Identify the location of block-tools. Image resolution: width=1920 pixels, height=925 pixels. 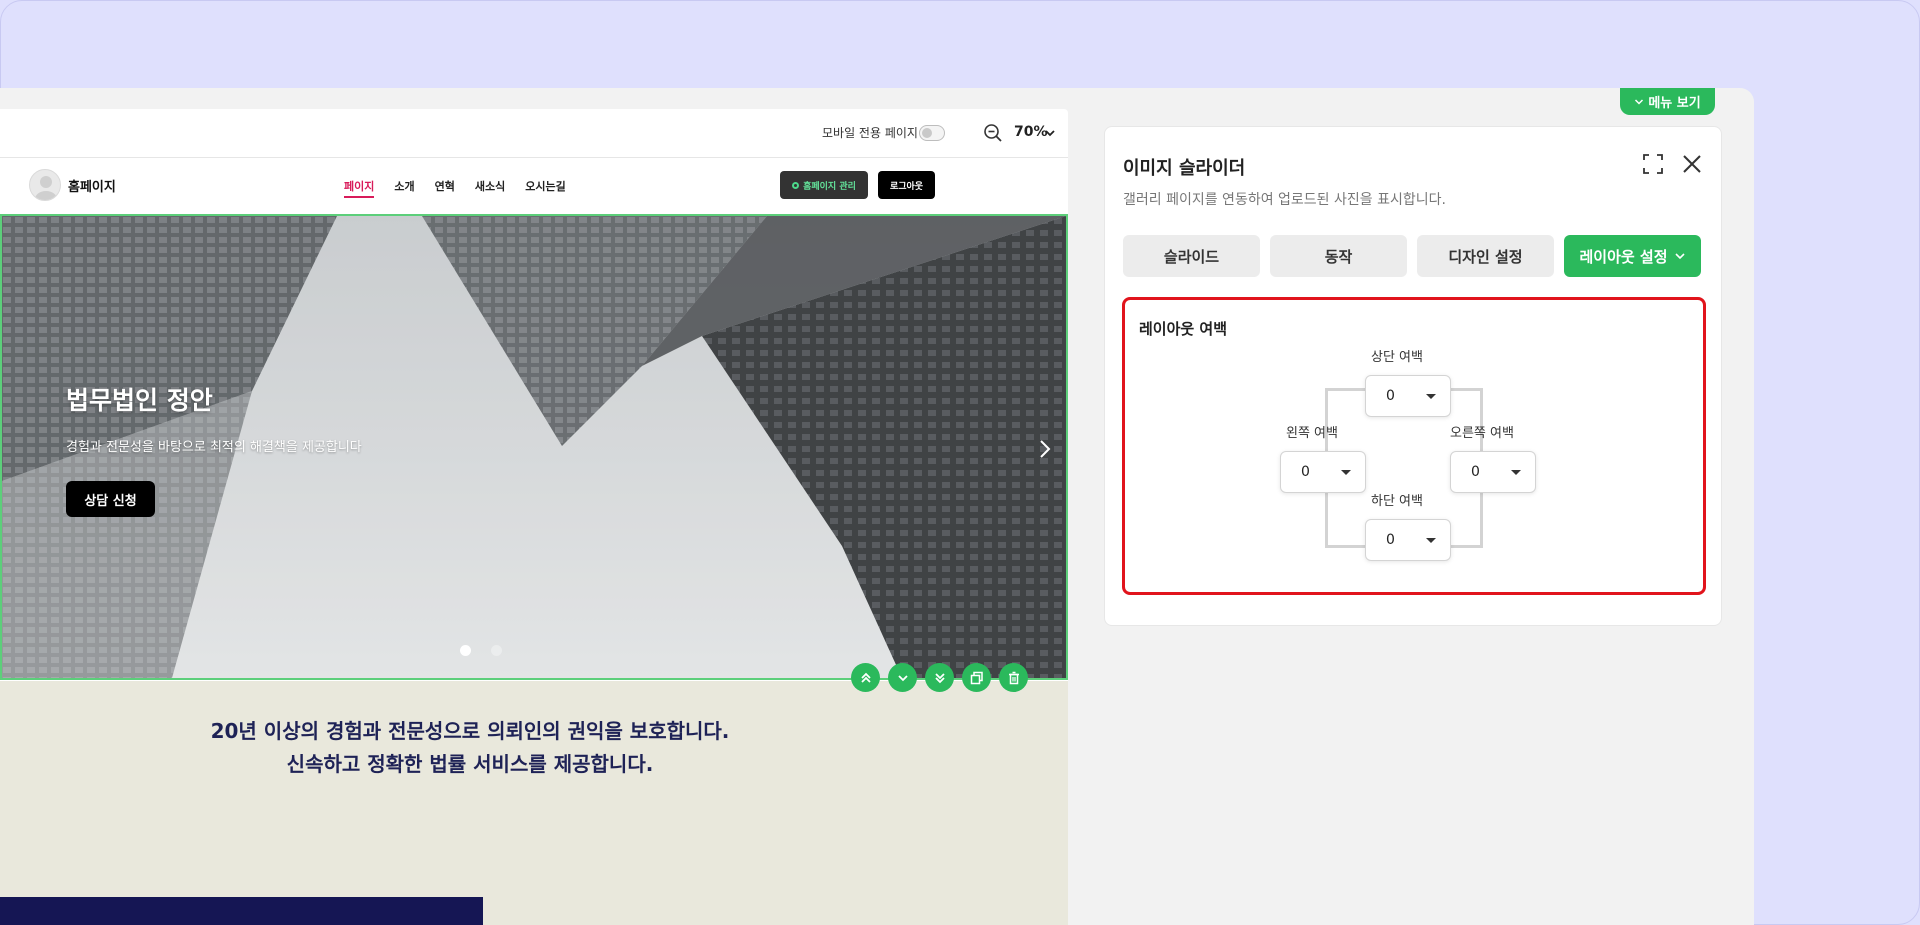
(939, 677).